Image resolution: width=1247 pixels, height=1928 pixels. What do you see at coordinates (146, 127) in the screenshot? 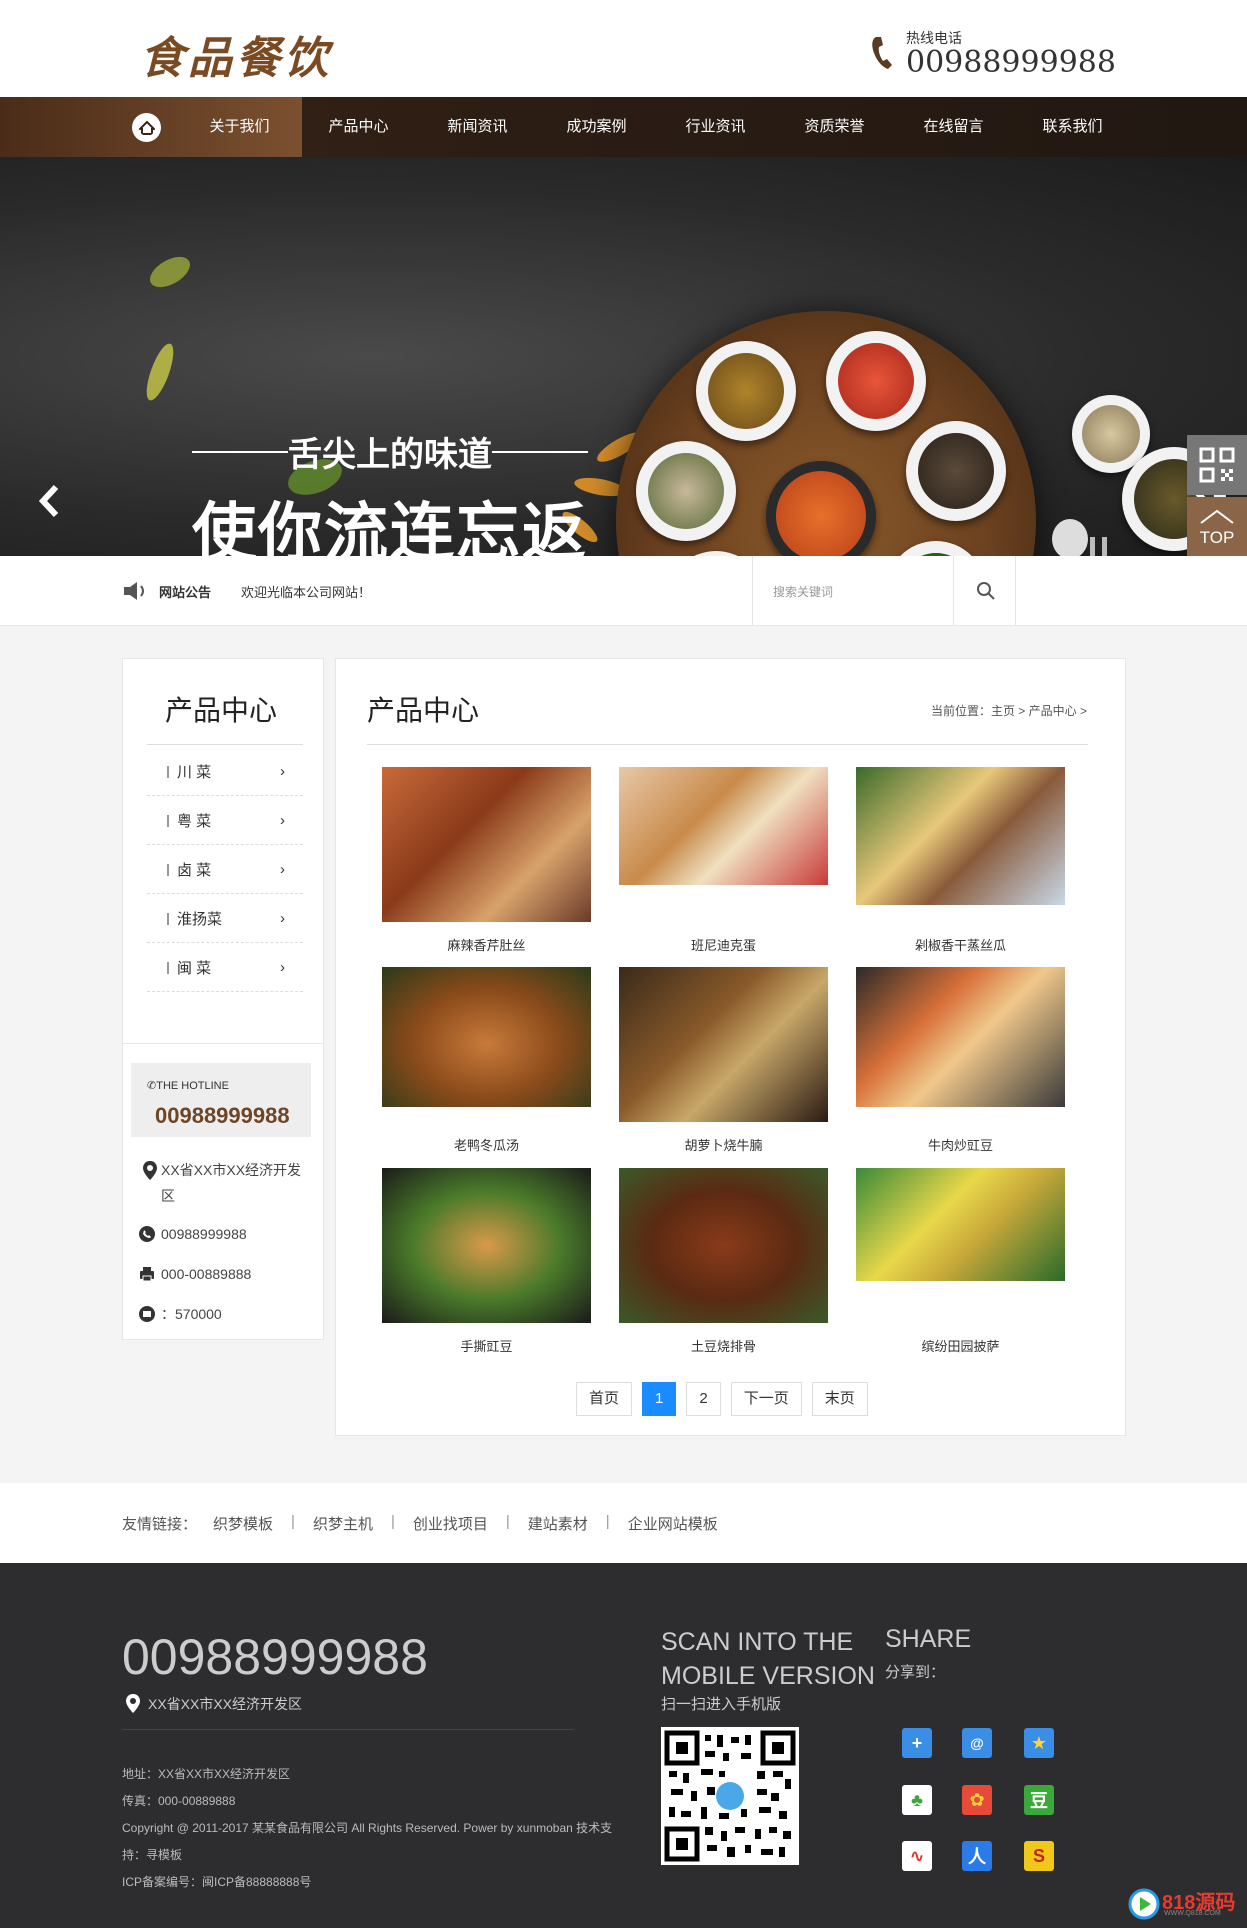
I see `home-icon` at bounding box center [146, 127].